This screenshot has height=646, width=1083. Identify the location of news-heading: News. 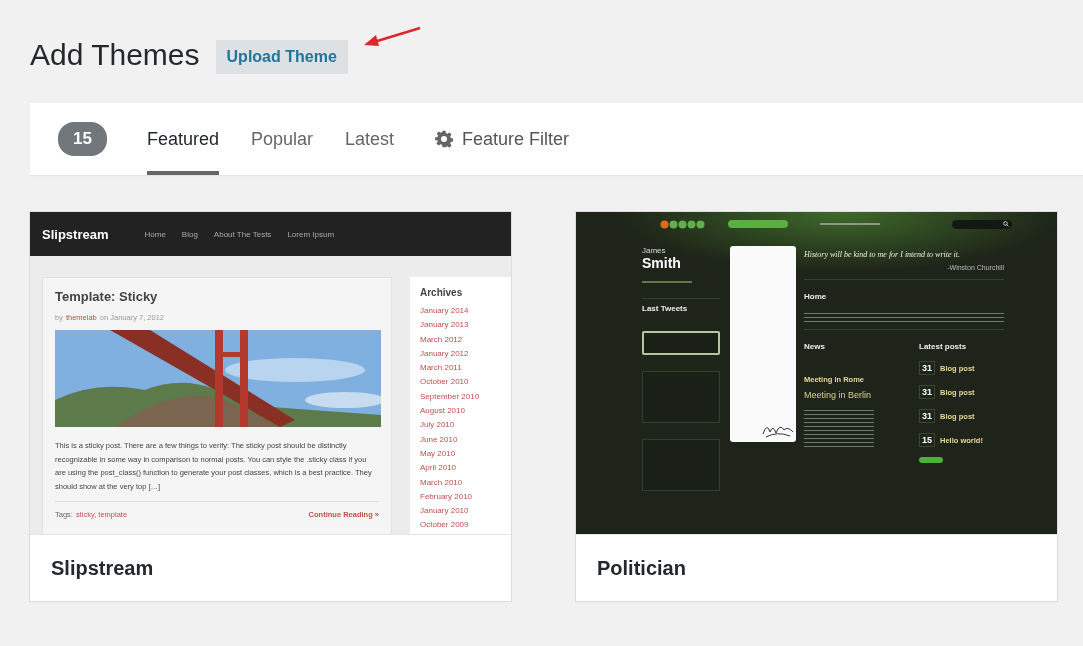
(815, 346).